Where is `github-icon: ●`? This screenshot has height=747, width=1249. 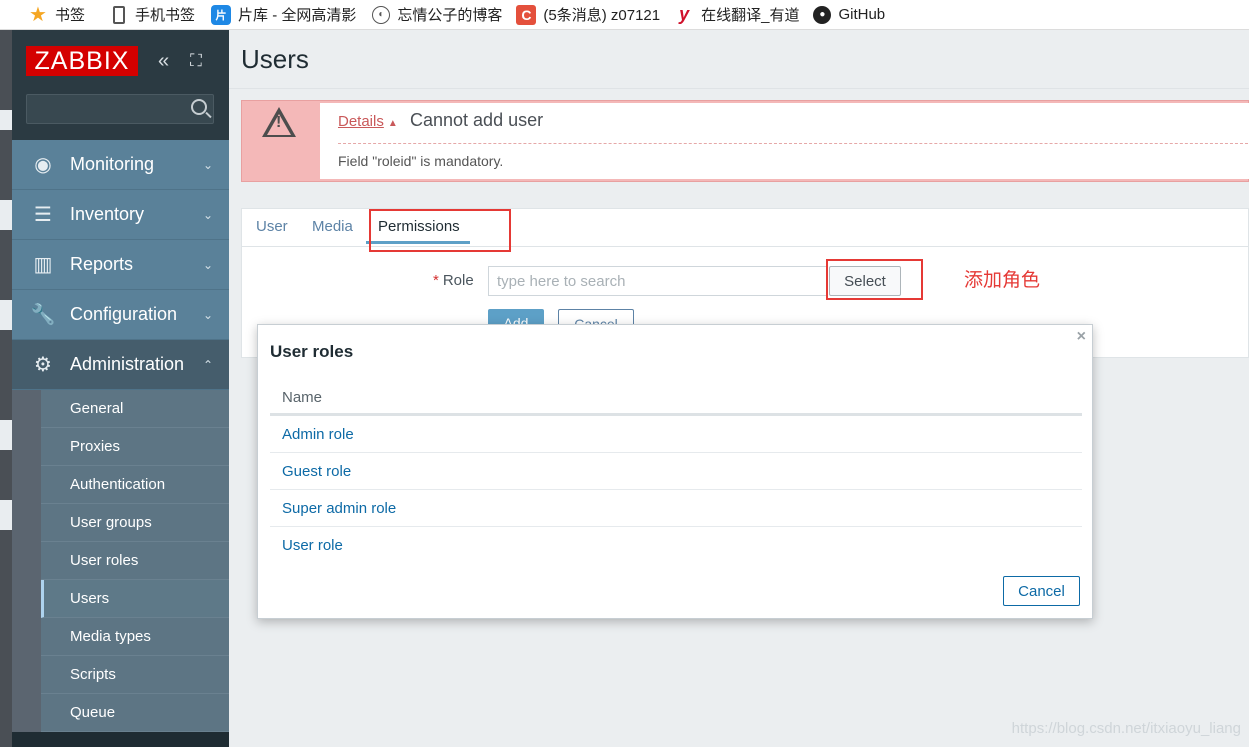 github-icon: ● is located at coordinates (822, 14).